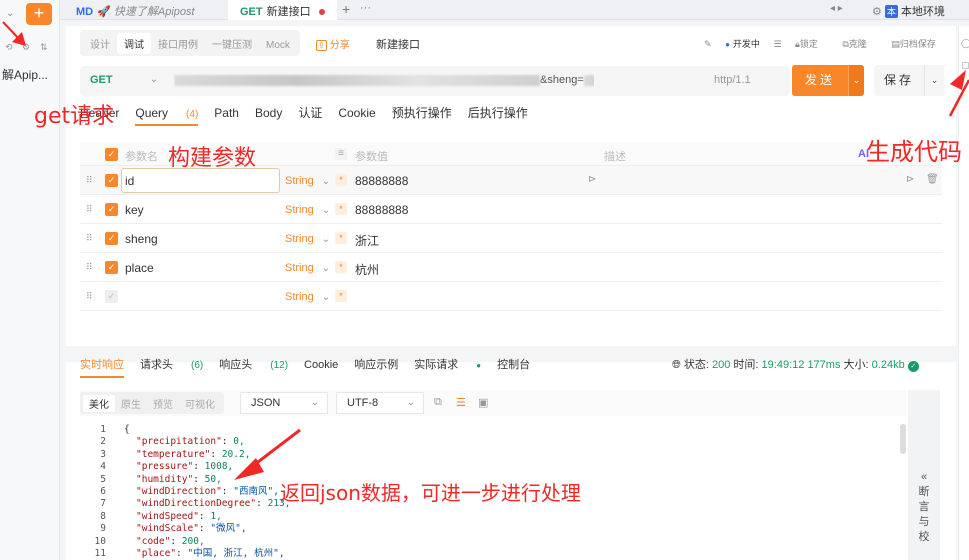 The image size is (969, 560). Describe the element at coordinates (321, 365) in the screenshot. I see `tab-response-cookie: Cookie` at that location.